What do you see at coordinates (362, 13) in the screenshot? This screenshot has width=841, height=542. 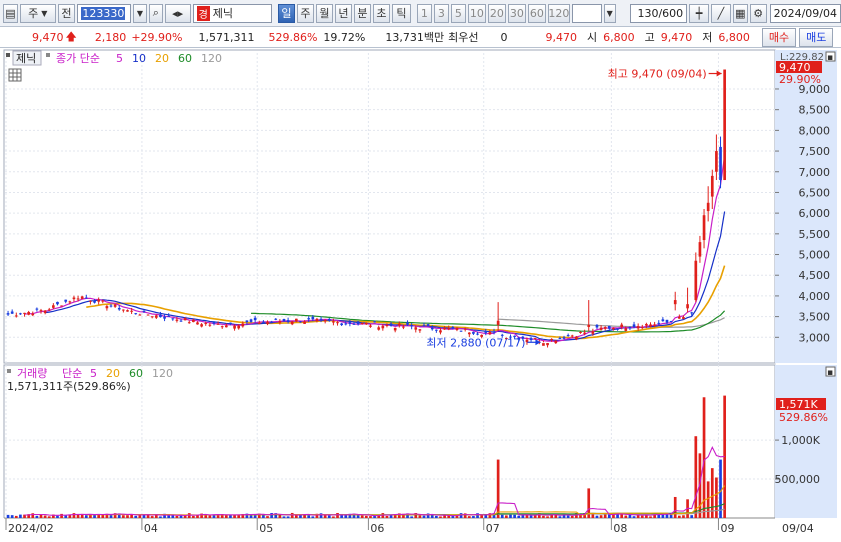 I see `period-button-minute: 분` at bounding box center [362, 13].